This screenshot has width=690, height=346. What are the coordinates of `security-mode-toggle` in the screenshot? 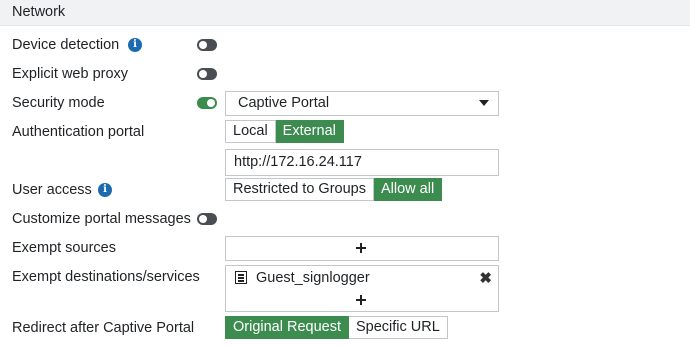 It's located at (207, 103).